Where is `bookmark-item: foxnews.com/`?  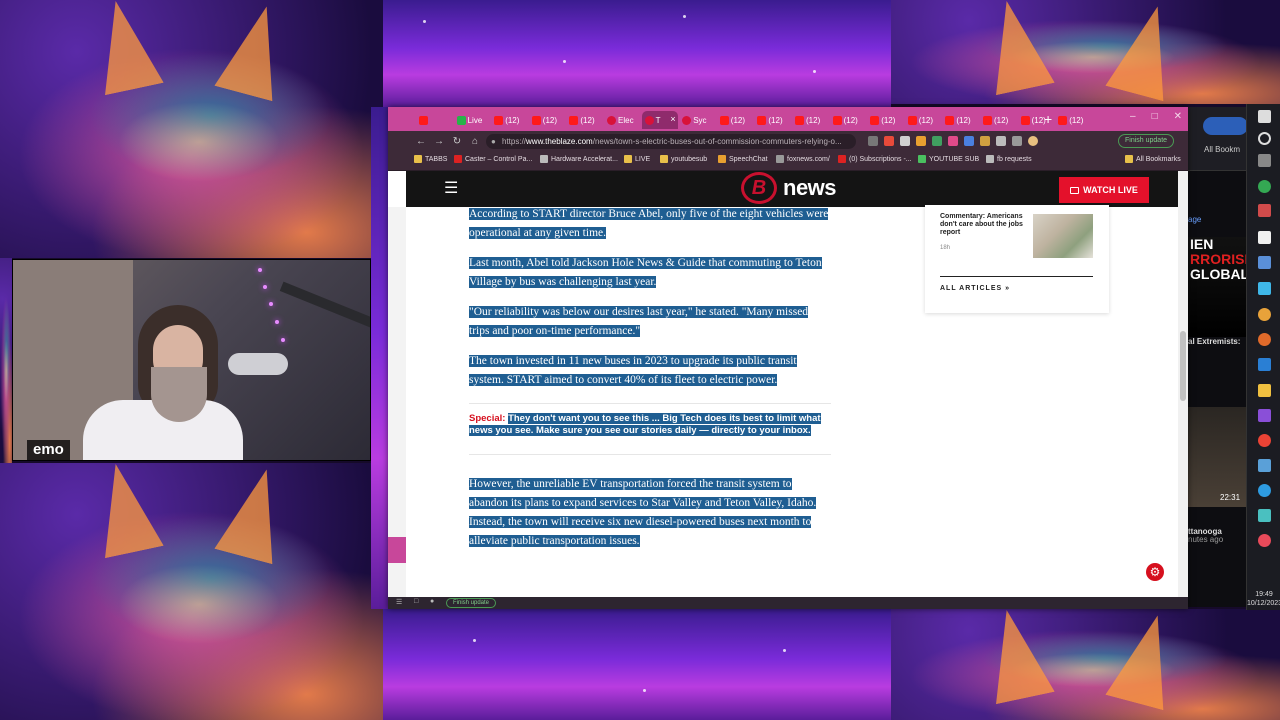
bookmark-item: foxnews.com/ is located at coordinates (803, 159).